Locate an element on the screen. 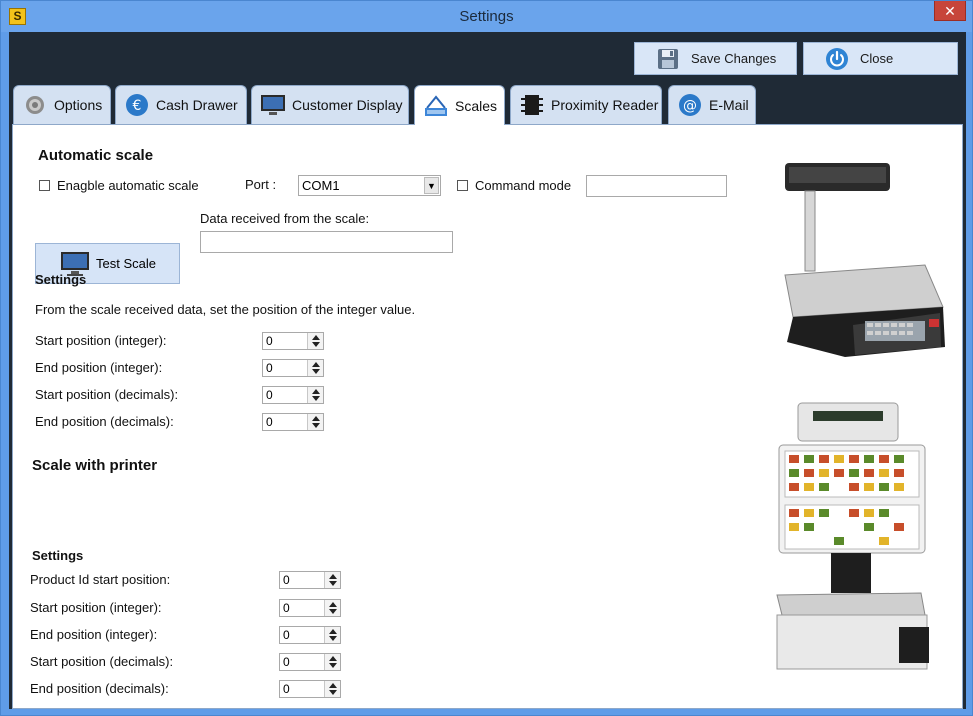 Image resolution: width=973 pixels, height=716 pixels. tab-proximity-reader-label: Proximity Reader is located at coordinates (605, 105).